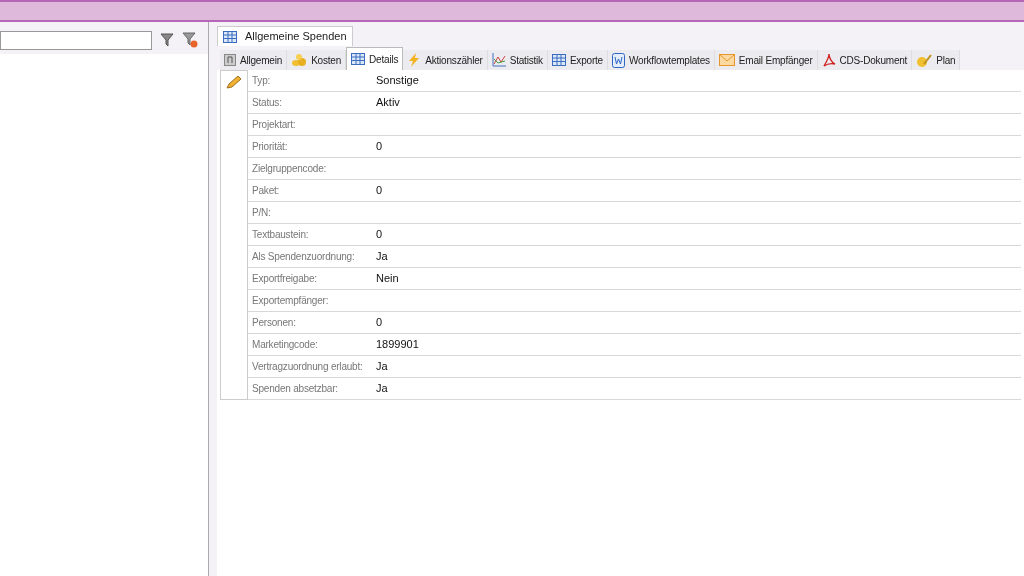 This screenshot has height=576, width=1024. What do you see at coordinates (445, 60) in the screenshot?
I see `tab: Aktionszähler` at bounding box center [445, 60].